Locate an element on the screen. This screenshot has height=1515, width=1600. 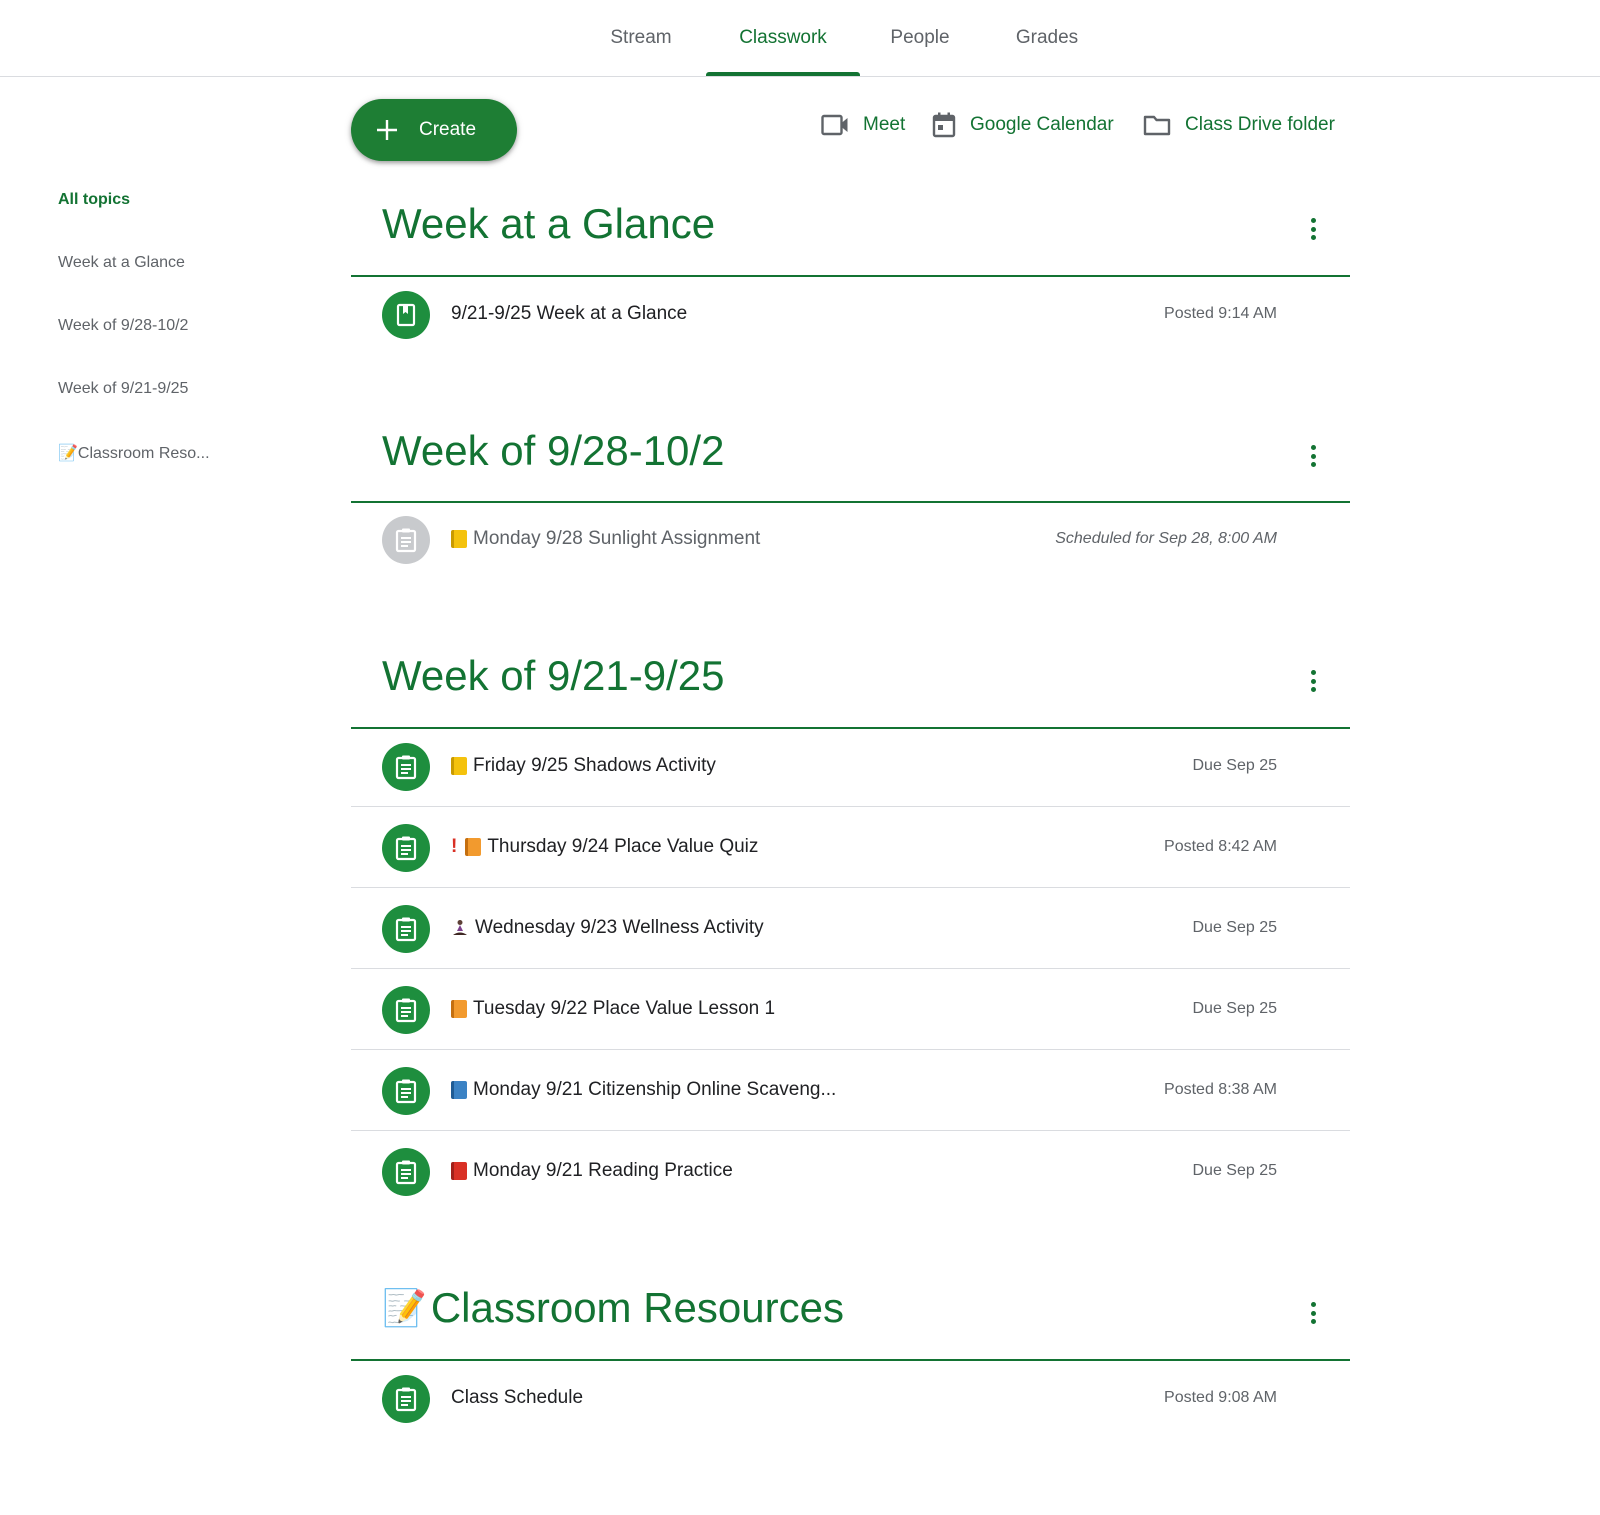
class-drive-folder-label: Class Drive folder is located at coordinates (1260, 124).